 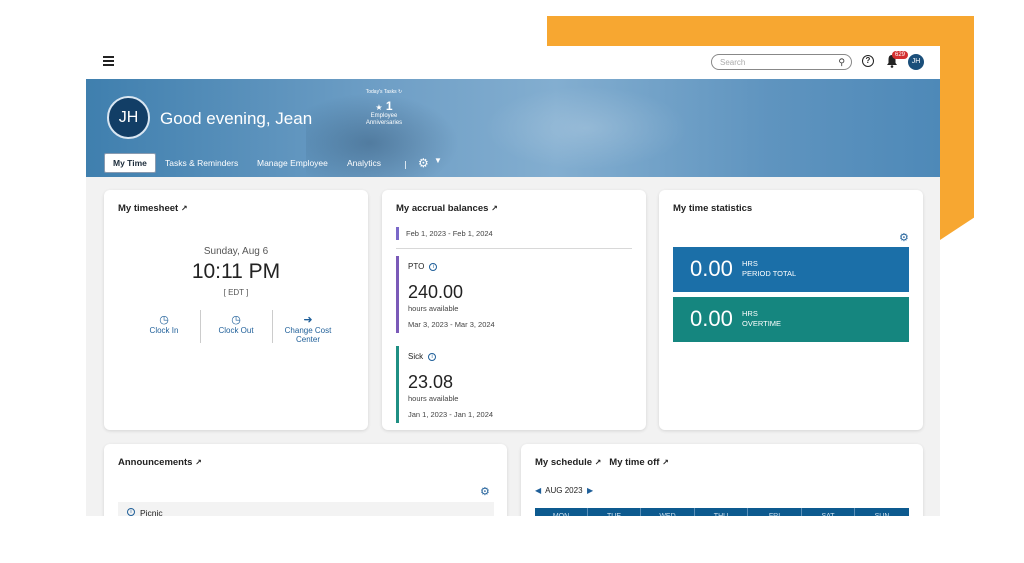 I want to click on arrow-right-icon: ➜, so click(x=308, y=320).